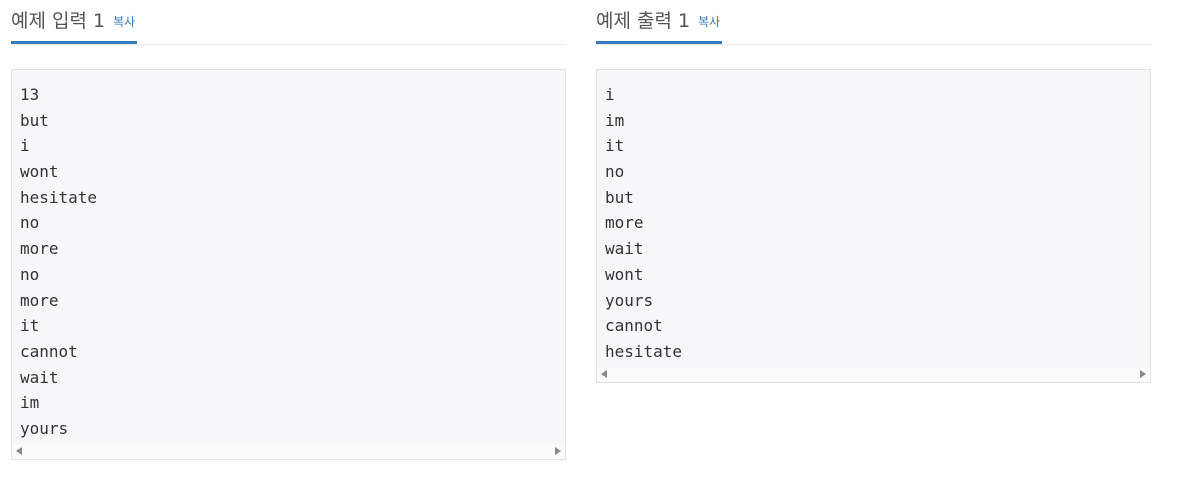 Image resolution: width=1183 pixels, height=484 pixels. Describe the element at coordinates (709, 22) in the screenshot. I see `copy-output-button: 복사` at that location.